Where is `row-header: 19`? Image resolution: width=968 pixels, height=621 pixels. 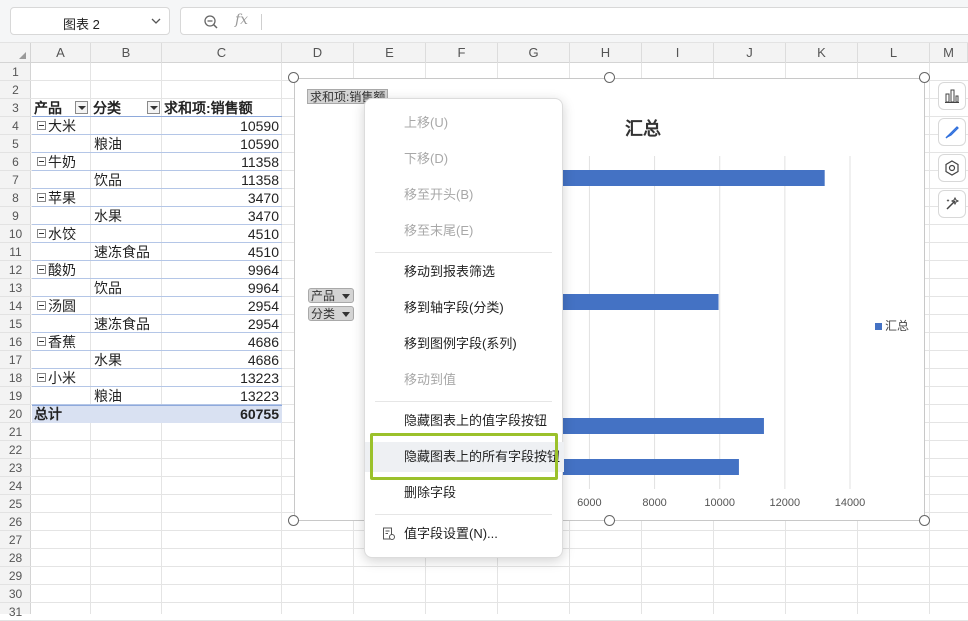
row-header: 19 is located at coordinates (15, 396).